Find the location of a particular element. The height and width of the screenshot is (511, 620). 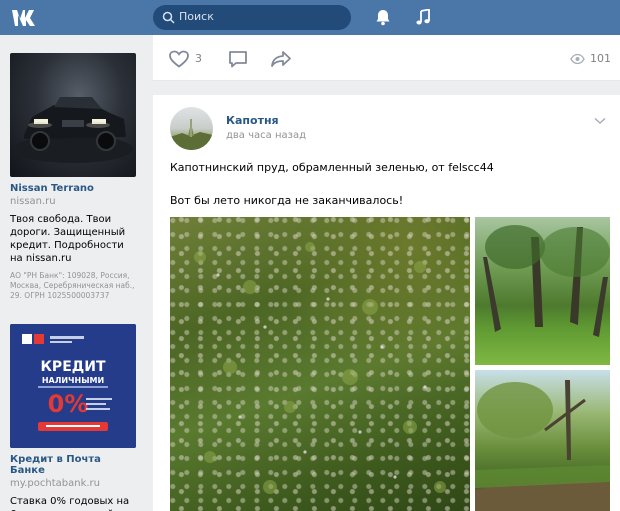

post-text: Вот бы лето никогда не заканчивалось! is located at coordinates (287, 200).